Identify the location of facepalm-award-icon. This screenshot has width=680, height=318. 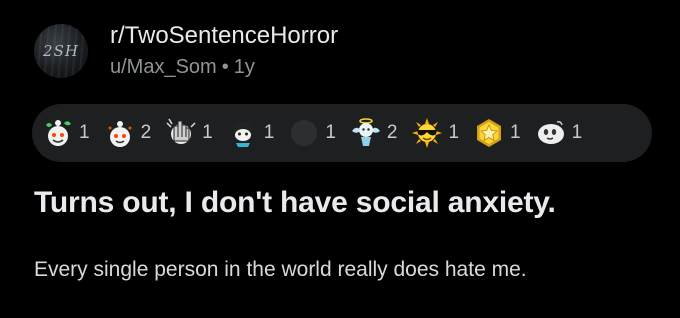
(181, 131).